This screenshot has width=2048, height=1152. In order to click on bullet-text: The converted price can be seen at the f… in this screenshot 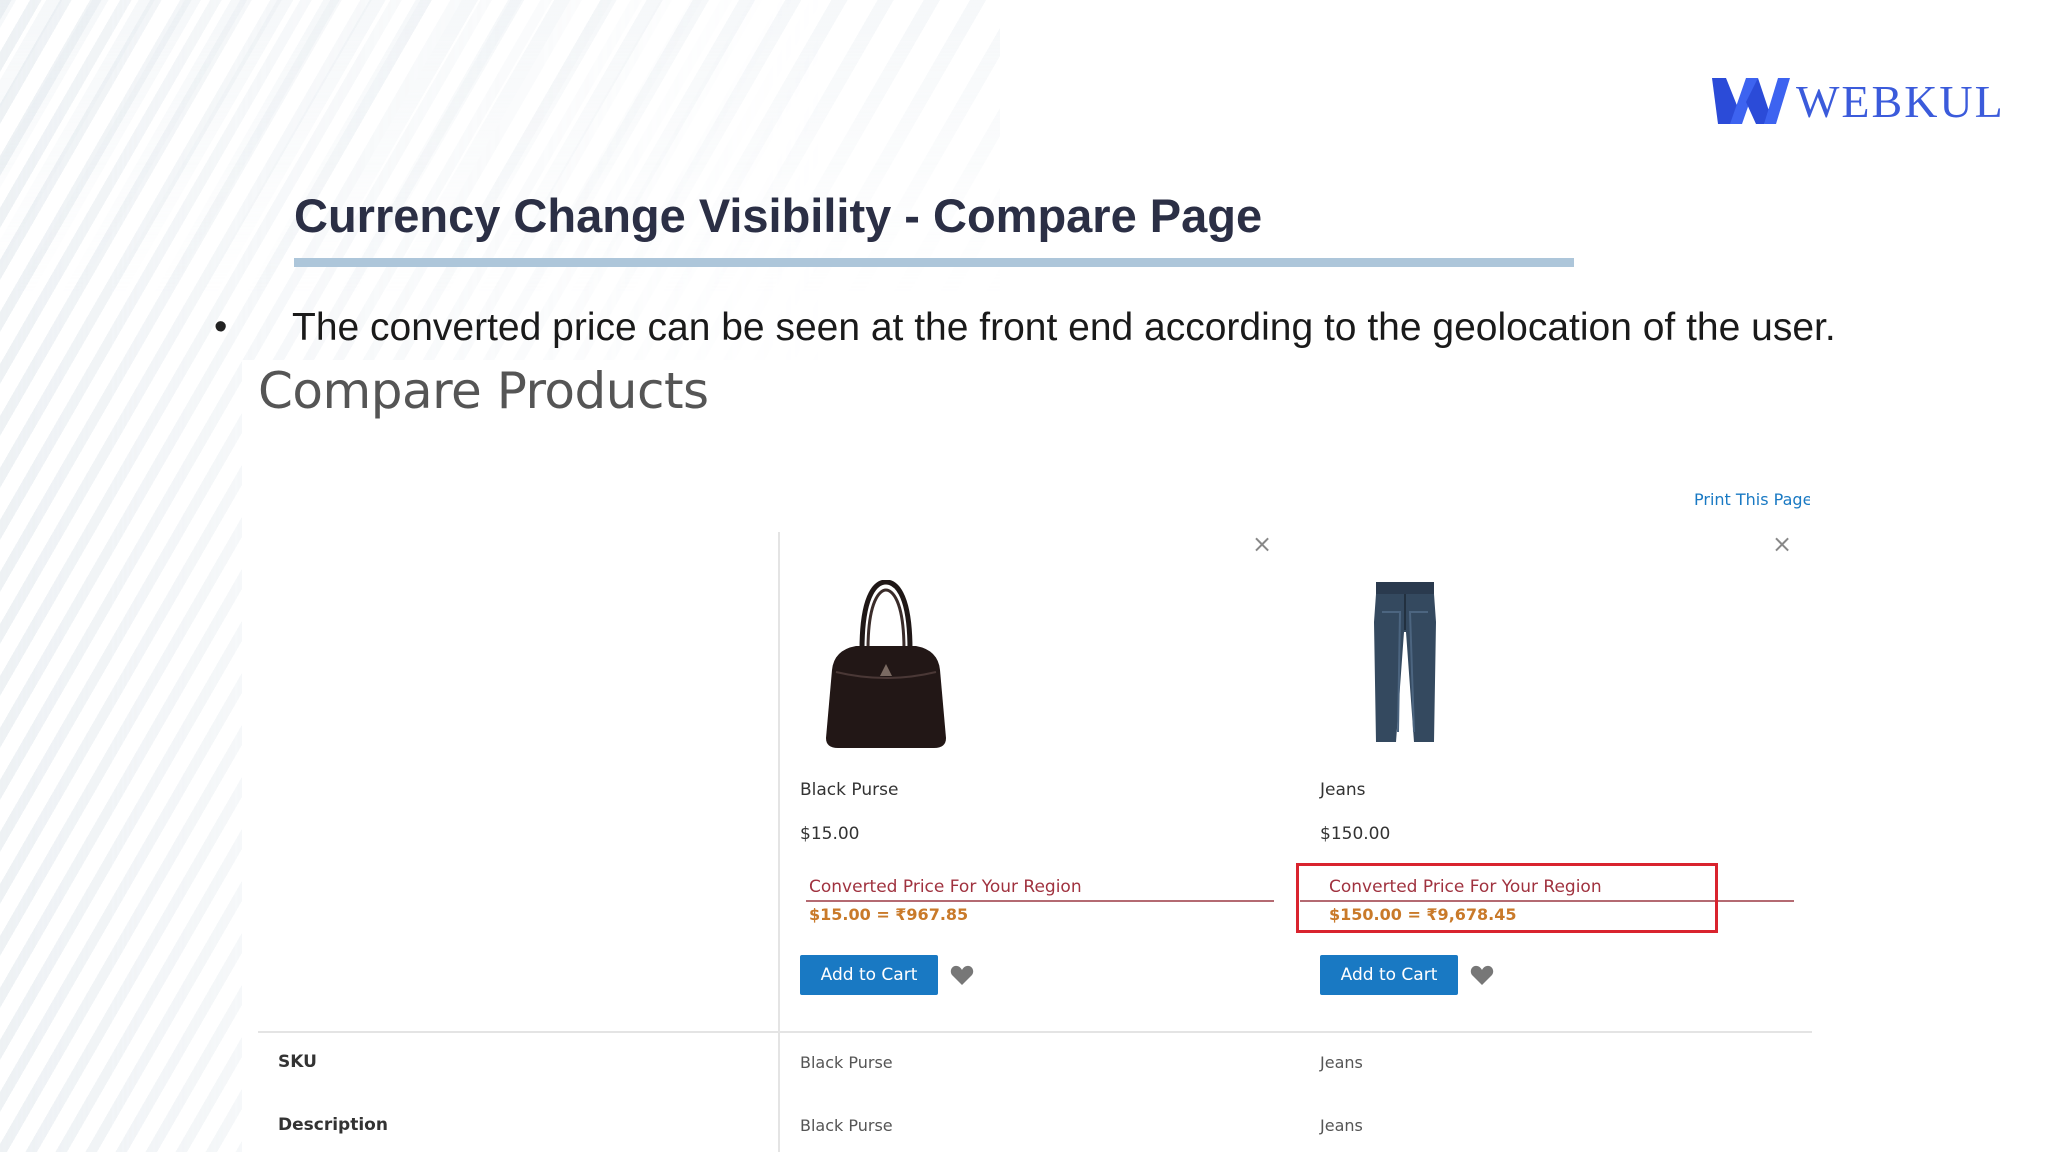, I will do `click(1064, 327)`.